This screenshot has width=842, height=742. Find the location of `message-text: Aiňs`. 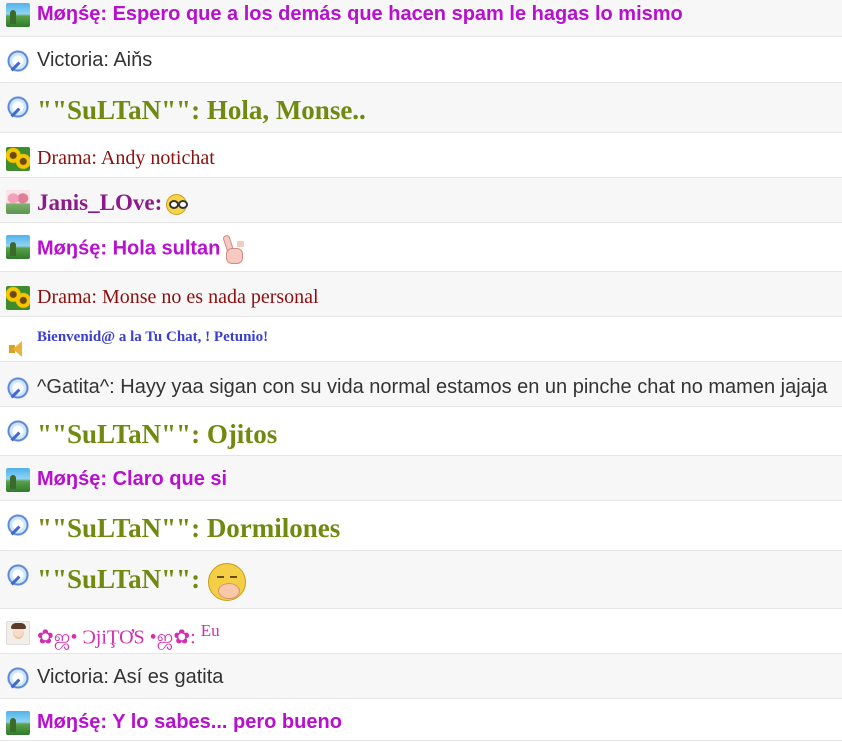

message-text: Aiňs is located at coordinates (133, 60).